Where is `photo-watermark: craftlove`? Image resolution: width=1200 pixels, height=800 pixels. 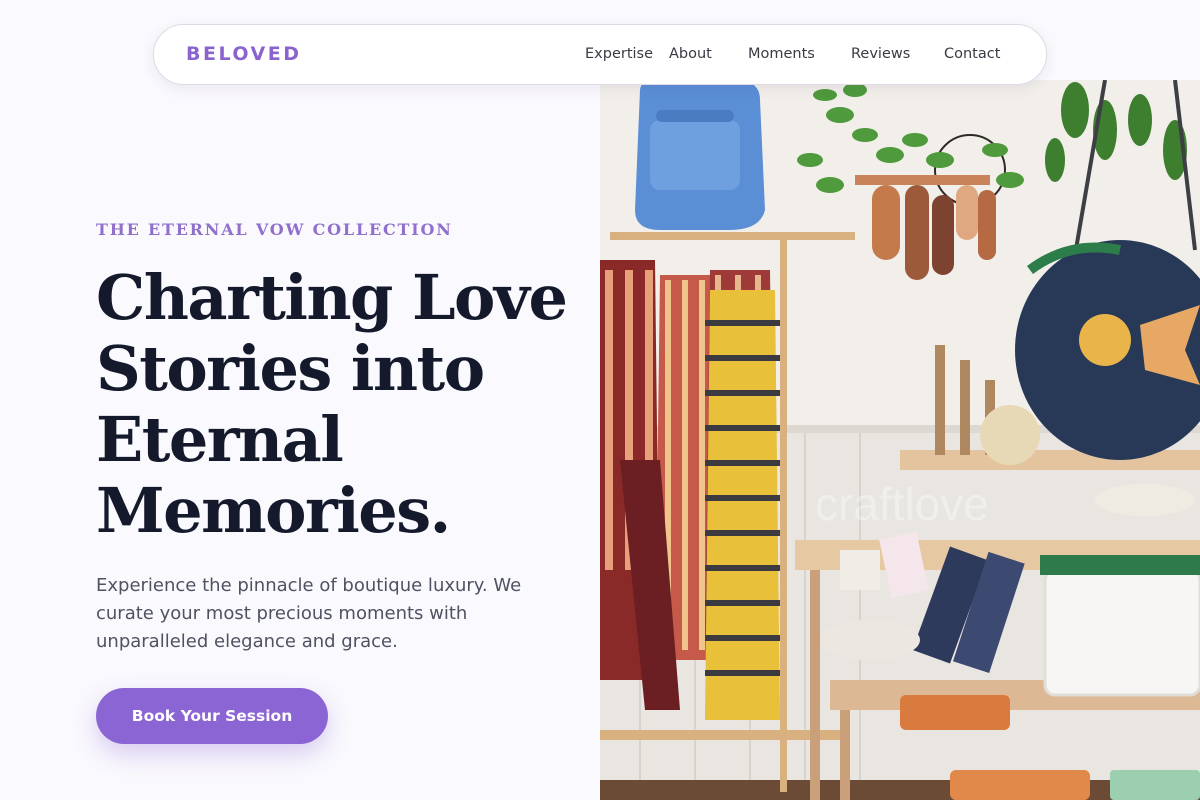 photo-watermark: craftlove is located at coordinates (902, 504).